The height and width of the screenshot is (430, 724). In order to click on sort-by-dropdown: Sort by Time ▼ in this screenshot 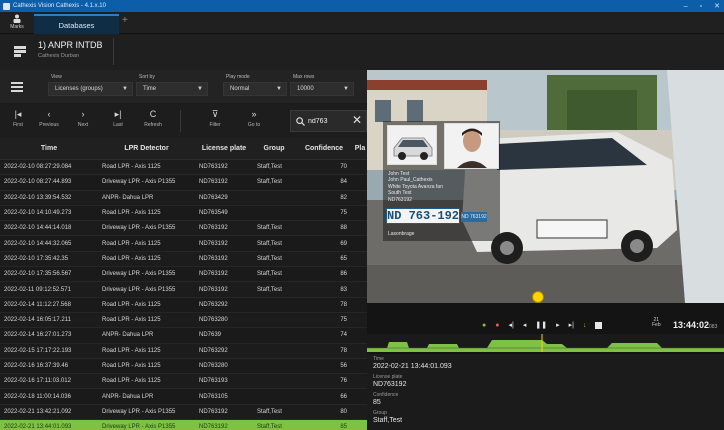, I will do `click(172, 85)`.